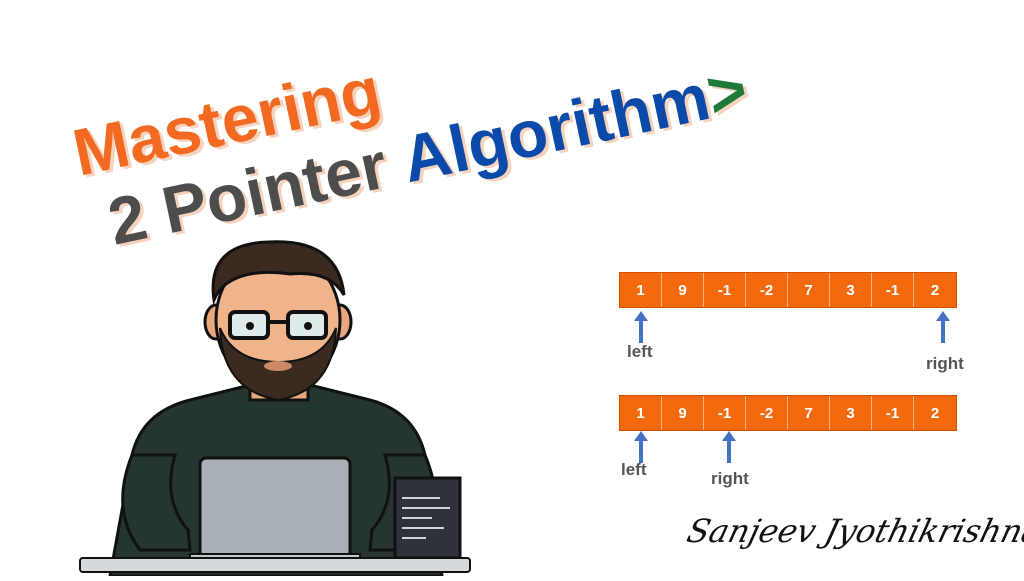 This screenshot has height=581, width=1024. I want to click on array-row-1: 1 9 -1 -2 7 3 -1 2, so click(788, 290).